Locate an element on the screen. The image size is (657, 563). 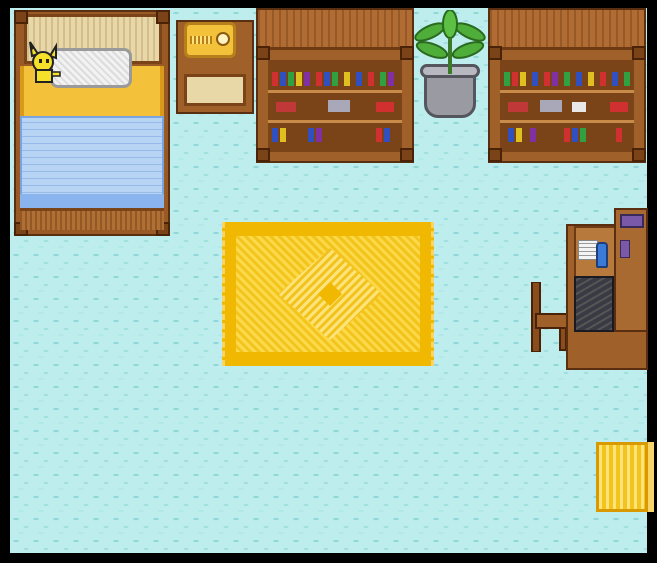
nightstand-drawer is located at coordinates (215, 90).